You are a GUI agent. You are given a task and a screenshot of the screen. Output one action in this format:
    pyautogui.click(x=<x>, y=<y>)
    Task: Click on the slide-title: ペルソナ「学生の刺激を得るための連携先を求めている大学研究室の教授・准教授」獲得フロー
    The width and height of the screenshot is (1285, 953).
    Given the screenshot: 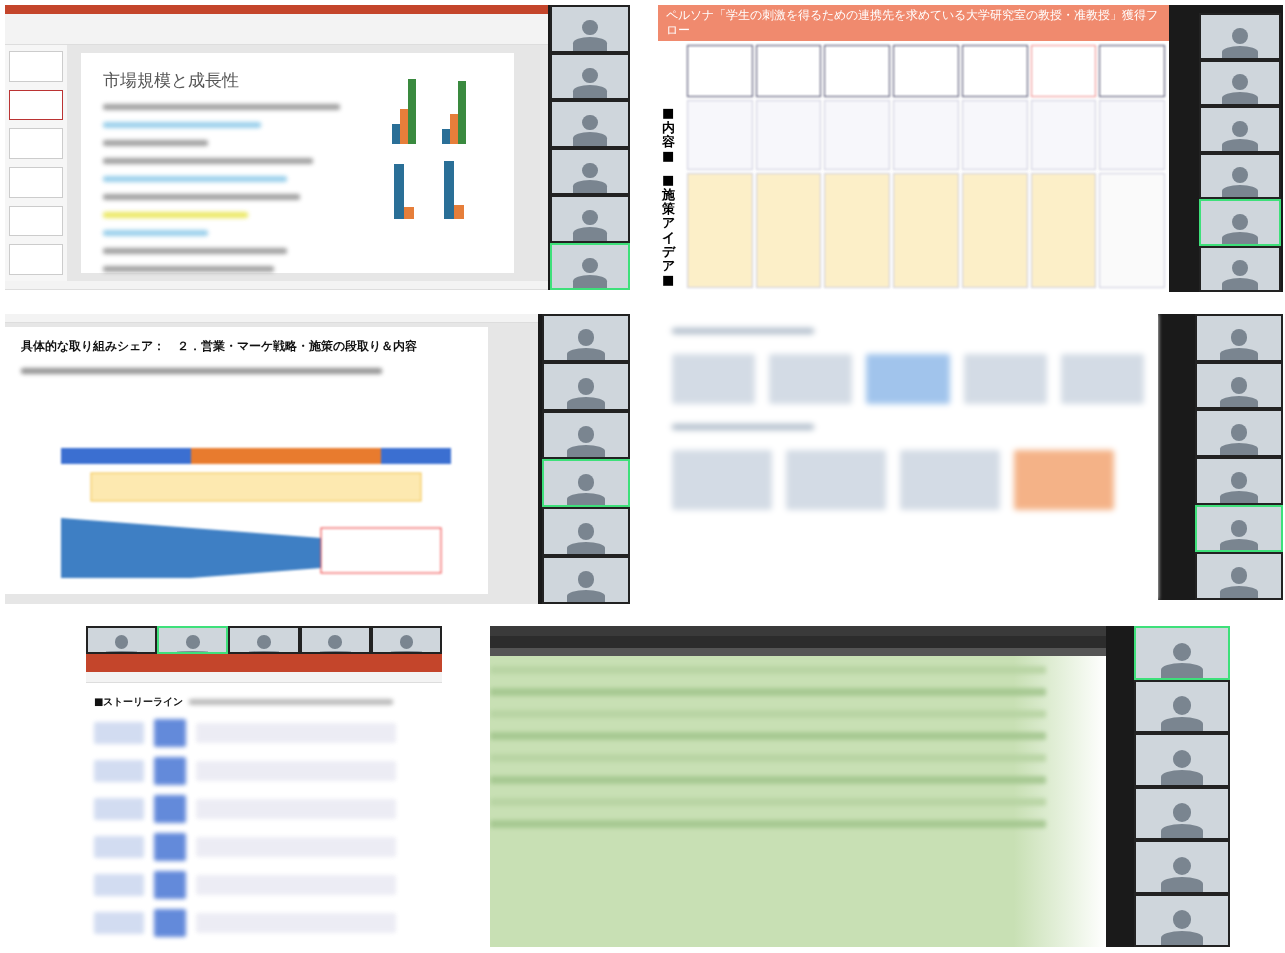 What is the action you would take?
    pyautogui.click(x=913, y=23)
    